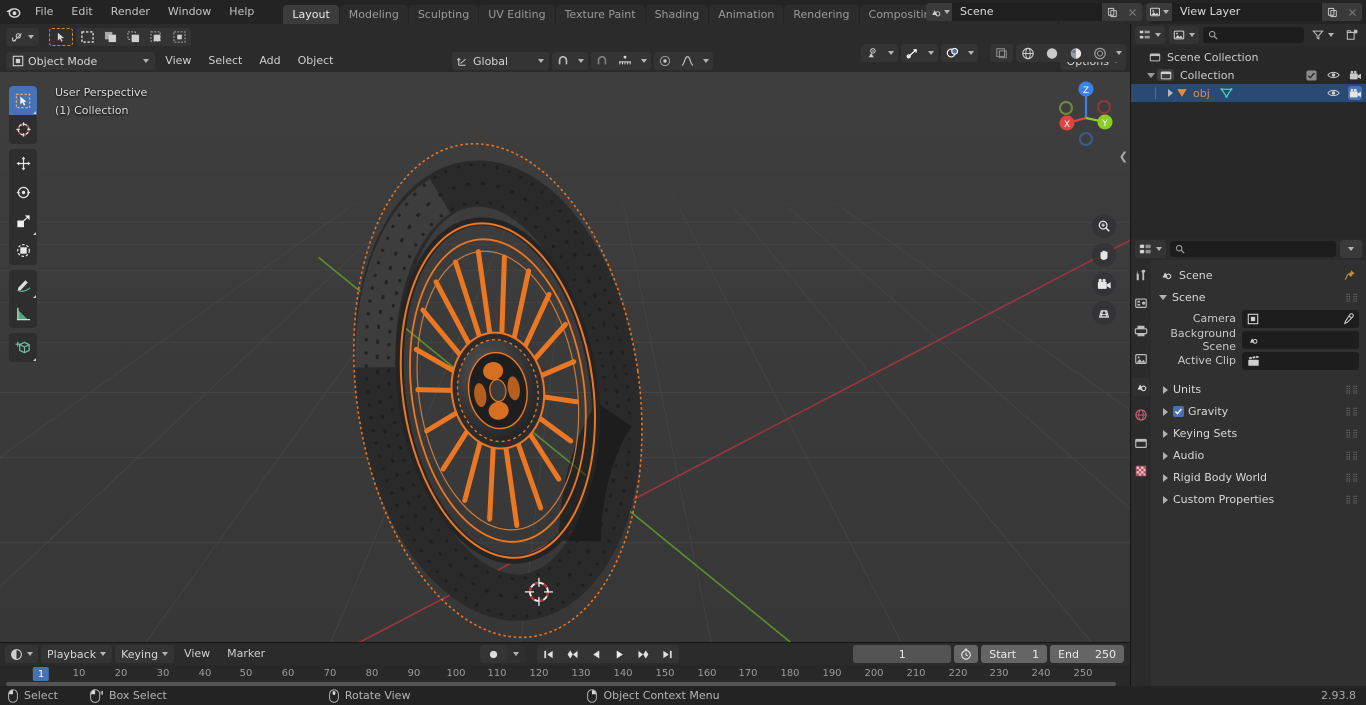 The width and height of the screenshot is (1366, 705). Describe the element at coordinates (677, 14) in the screenshot. I see `workspace-tab-shading: Shading` at that location.